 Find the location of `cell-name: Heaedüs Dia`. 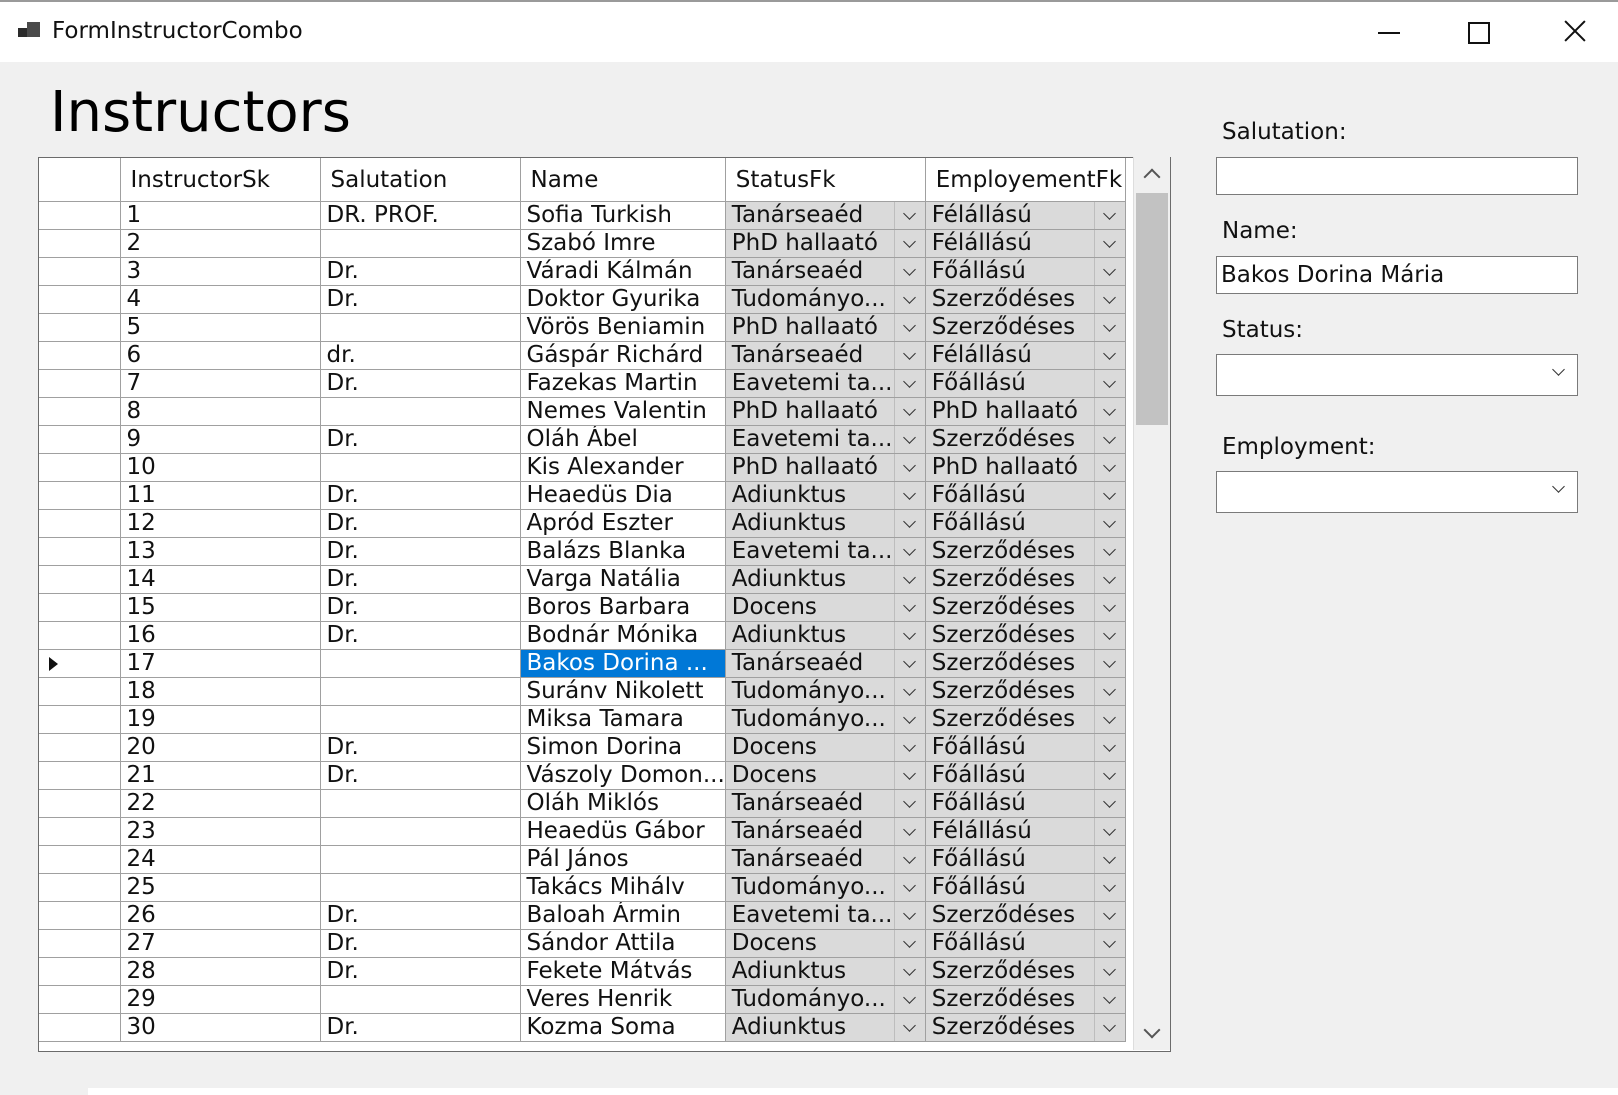

cell-name: Heaedüs Dia is located at coordinates (623, 495).